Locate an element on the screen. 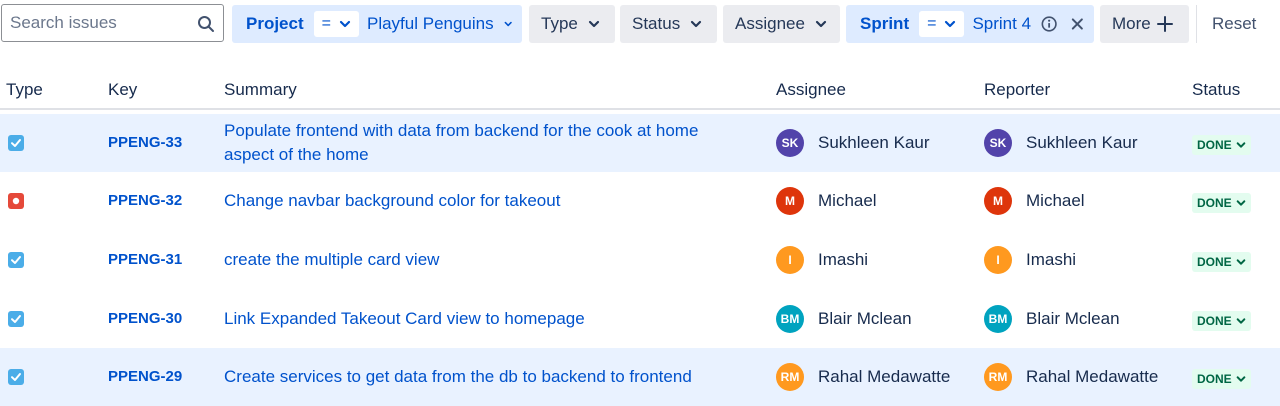 This screenshot has height=406, width=1280. more-filters-label: More is located at coordinates (1131, 23).